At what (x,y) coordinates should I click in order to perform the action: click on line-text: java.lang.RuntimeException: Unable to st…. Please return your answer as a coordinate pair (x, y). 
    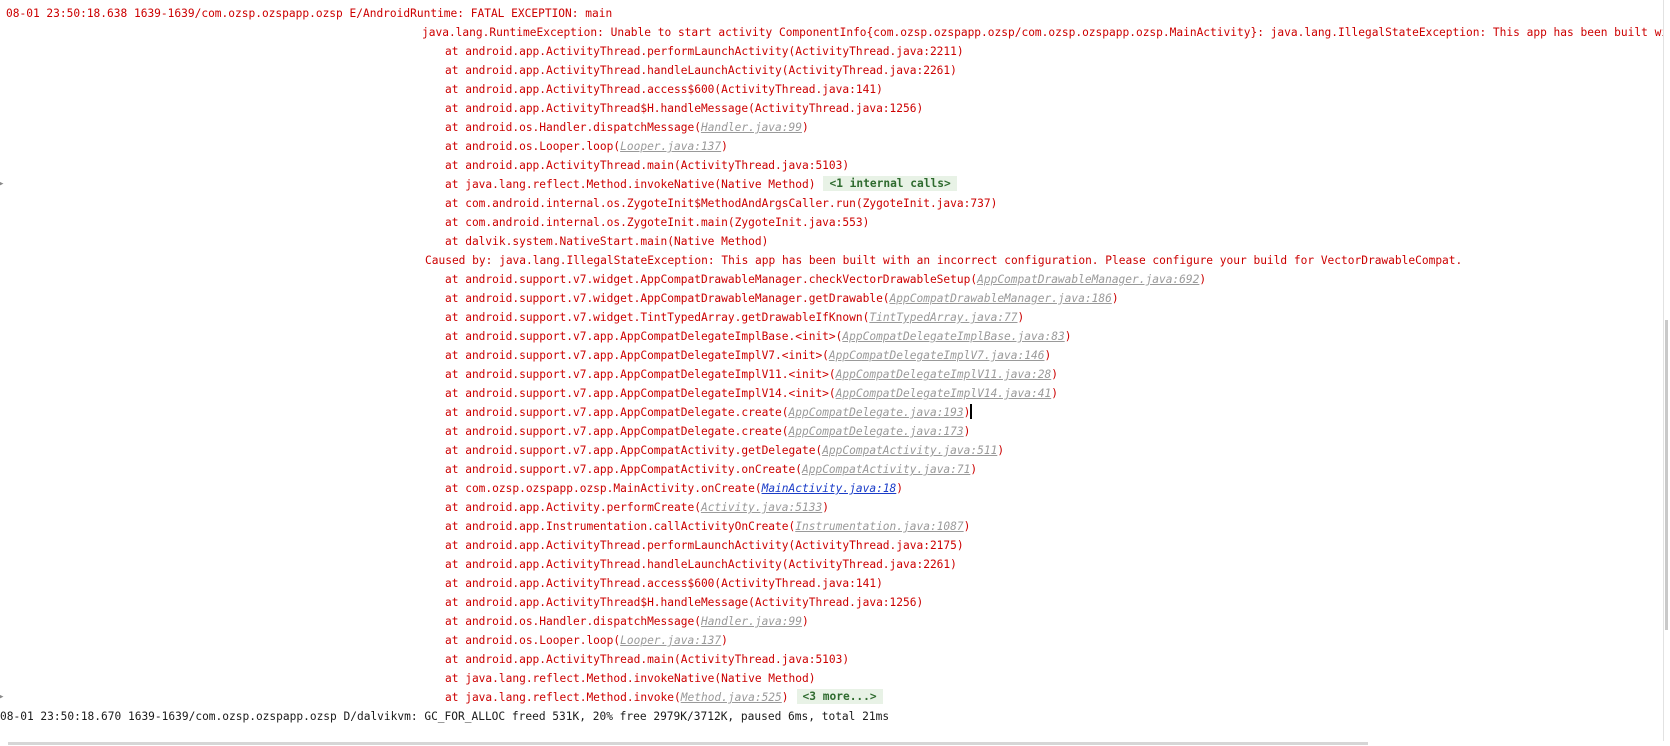
    Looking at the image, I should click on (1046, 32).